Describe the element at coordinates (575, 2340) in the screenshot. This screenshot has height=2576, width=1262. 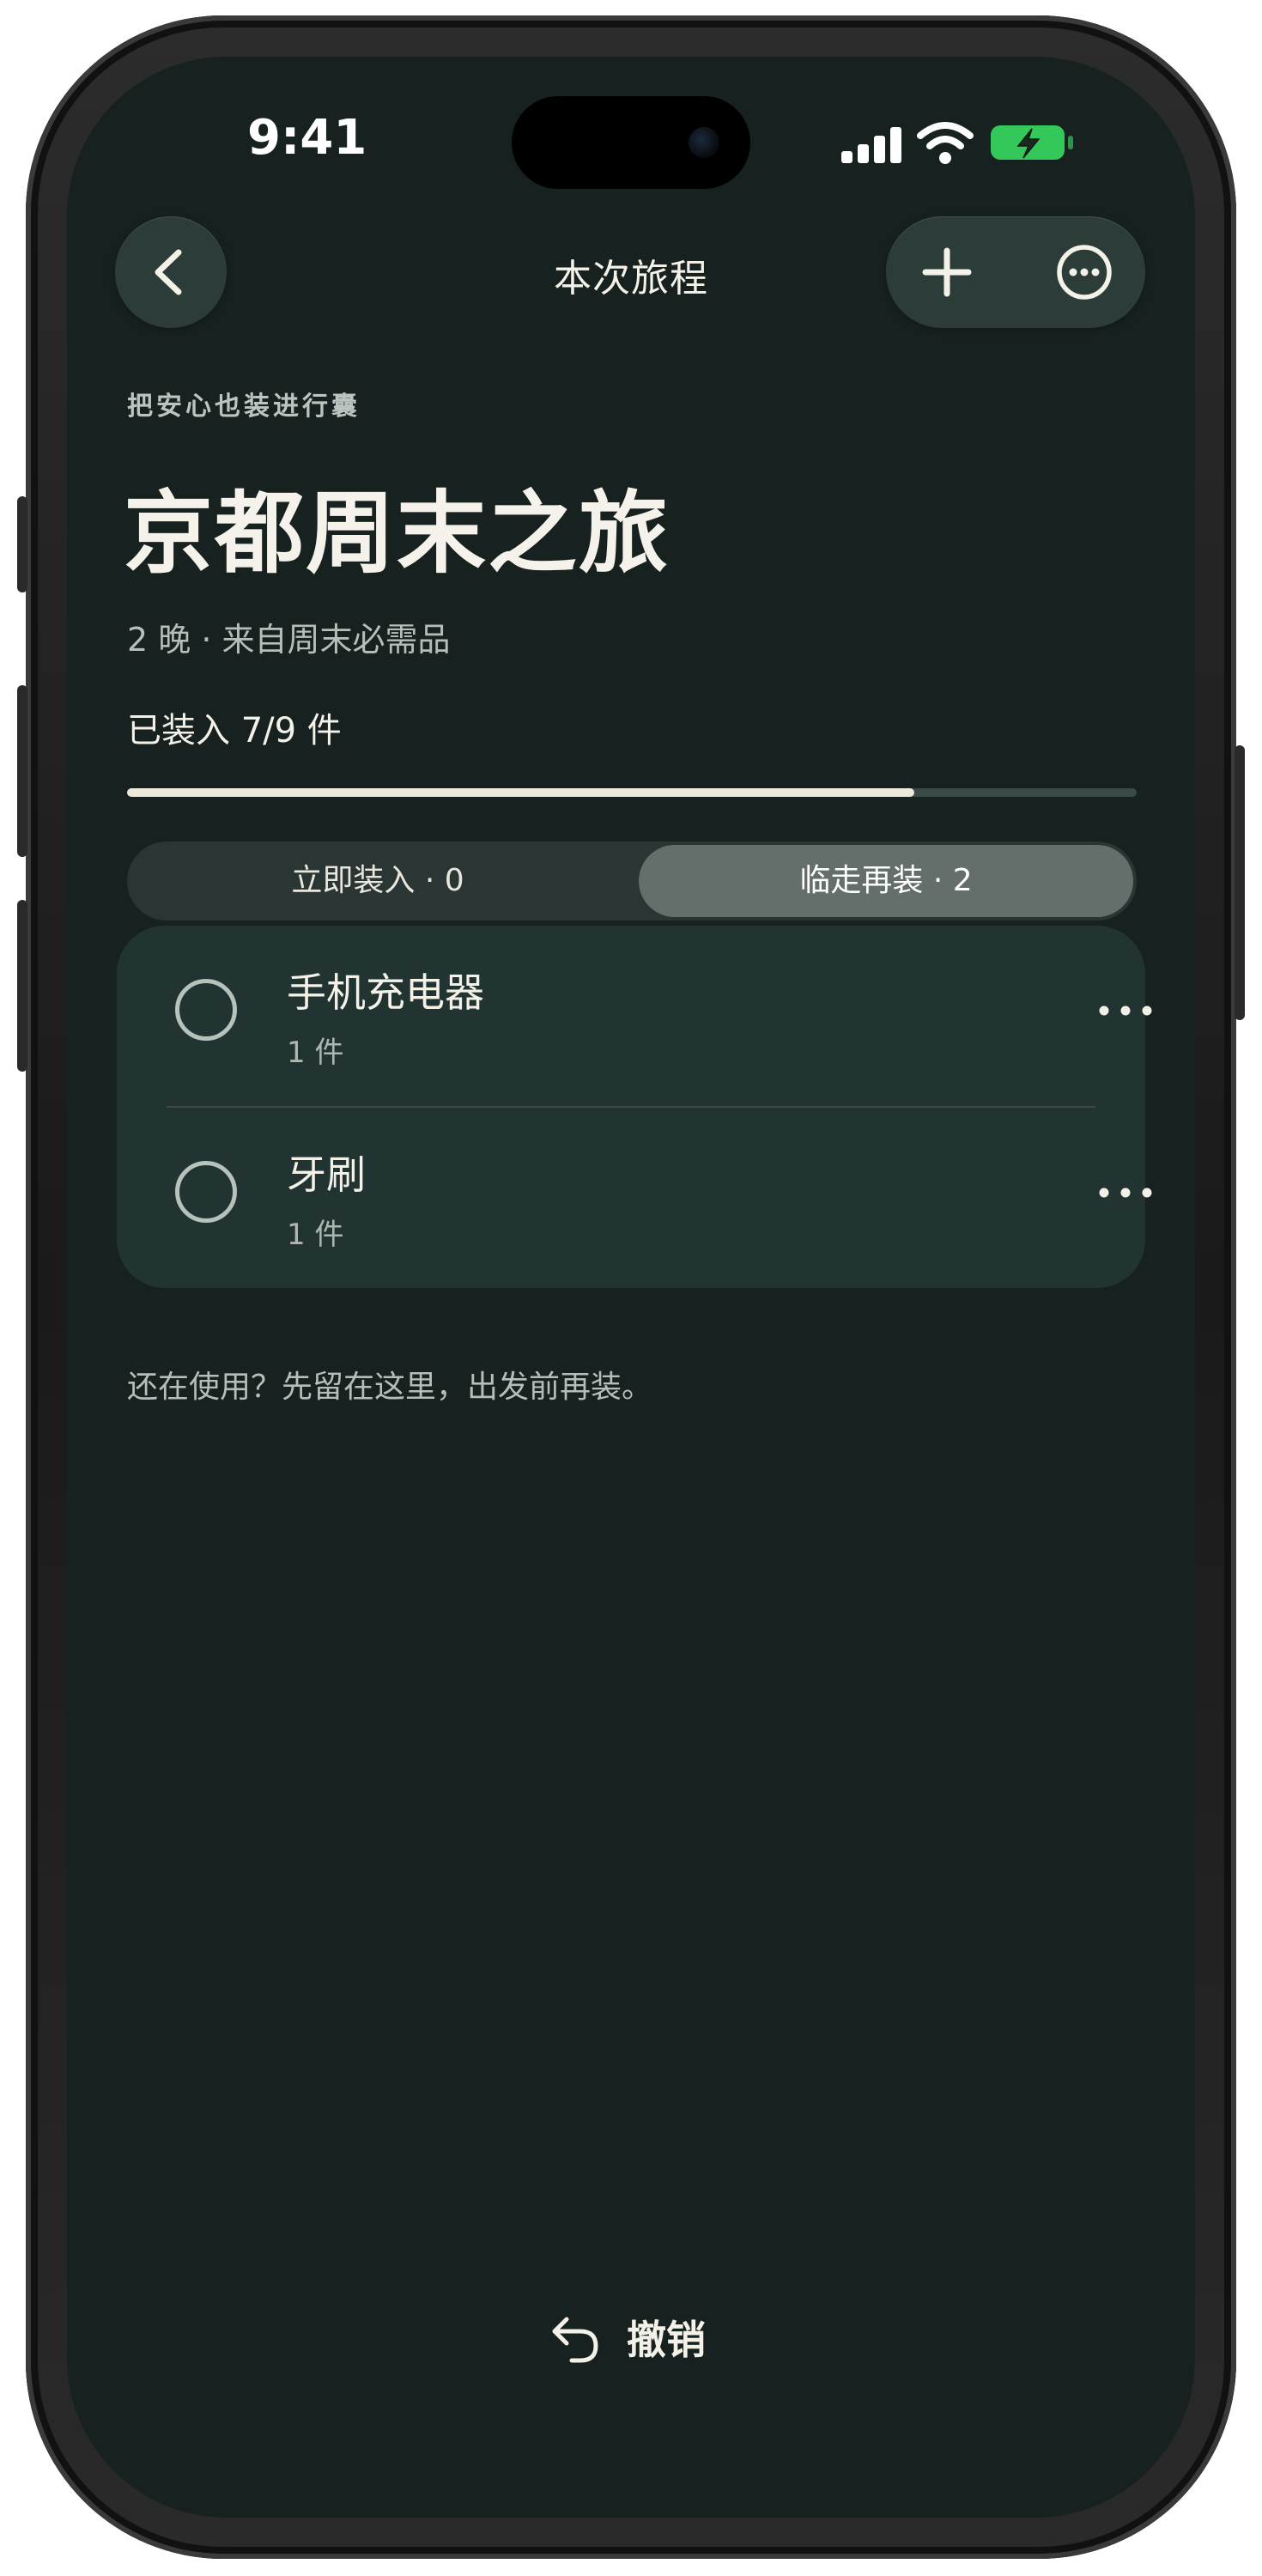
I see `undo-arrow-icon` at that location.